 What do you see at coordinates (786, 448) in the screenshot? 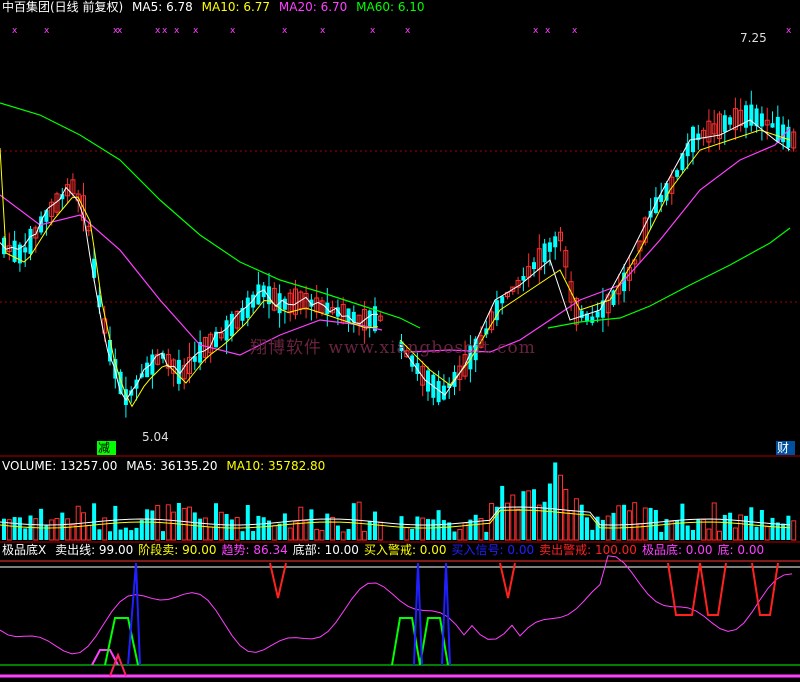
I see `event-marker-finance: 财` at bounding box center [786, 448].